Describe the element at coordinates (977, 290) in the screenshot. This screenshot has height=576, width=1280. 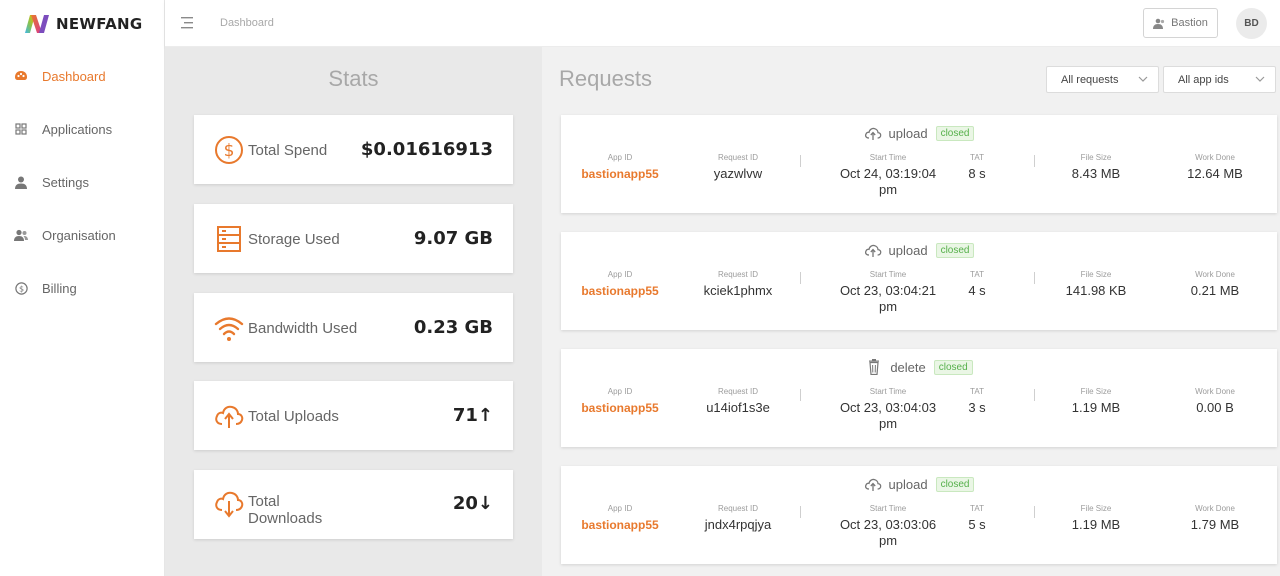
I see `tat-value: 4 s` at that location.